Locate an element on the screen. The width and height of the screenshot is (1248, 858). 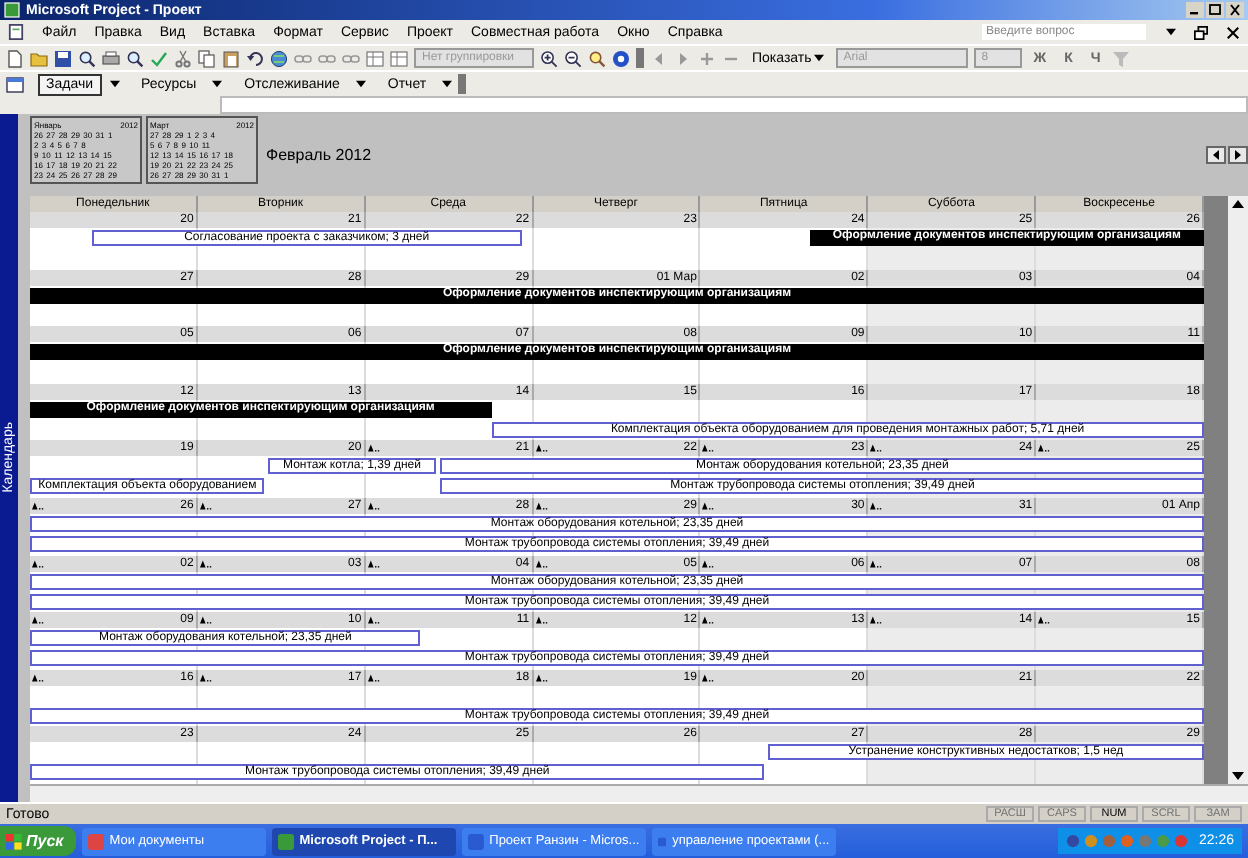
app-icon is located at coordinates (12, 10).